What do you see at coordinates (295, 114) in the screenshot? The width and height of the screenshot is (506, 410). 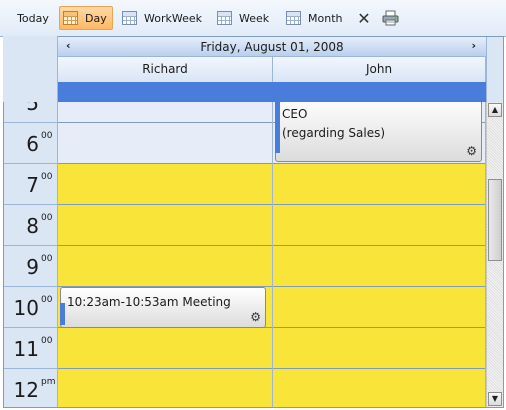 I see `appointment-line1: CEO` at bounding box center [295, 114].